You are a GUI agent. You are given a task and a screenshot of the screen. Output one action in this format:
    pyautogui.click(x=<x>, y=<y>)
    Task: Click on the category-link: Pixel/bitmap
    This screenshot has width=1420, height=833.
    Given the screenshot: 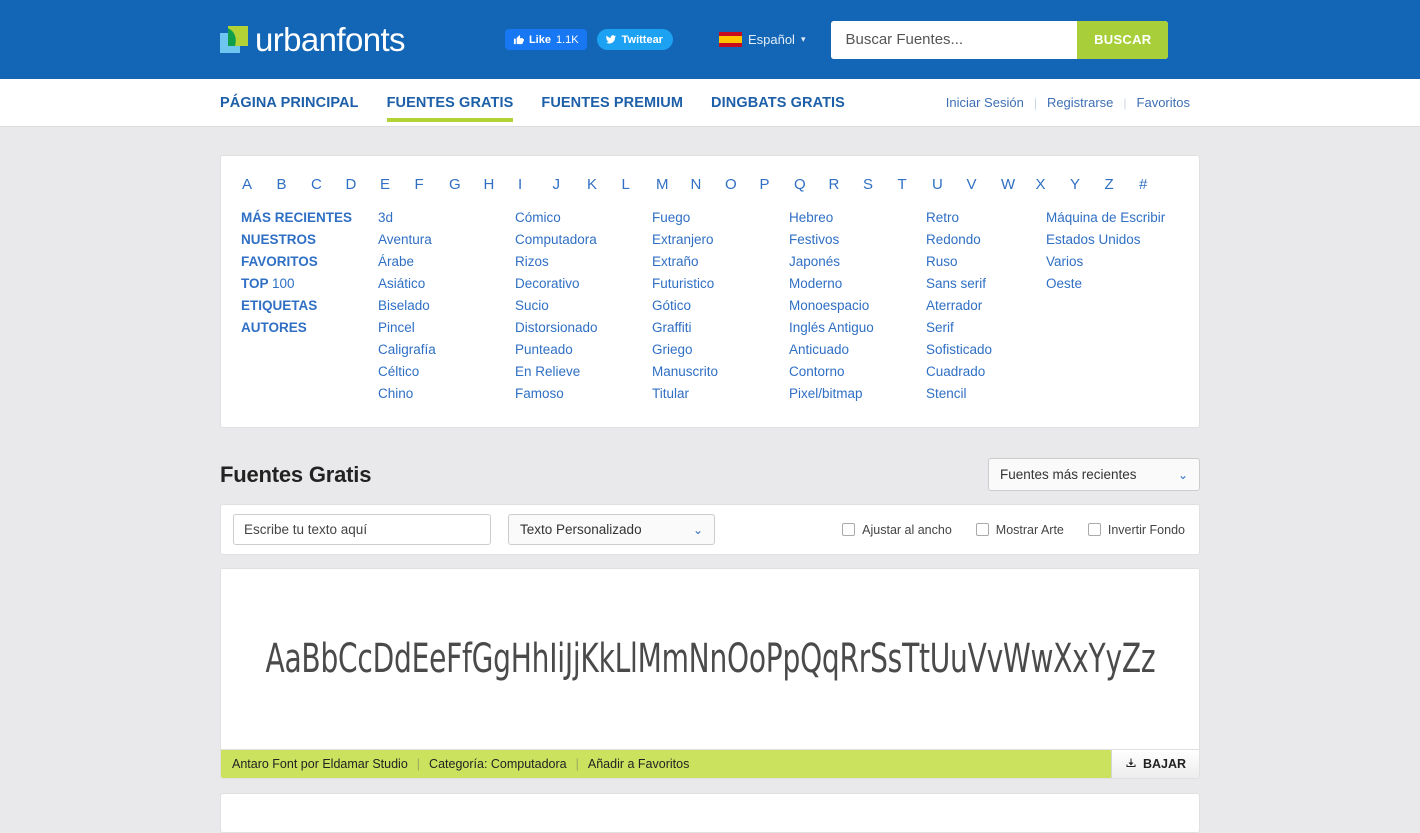 What is the action you would take?
    pyautogui.click(x=857, y=394)
    